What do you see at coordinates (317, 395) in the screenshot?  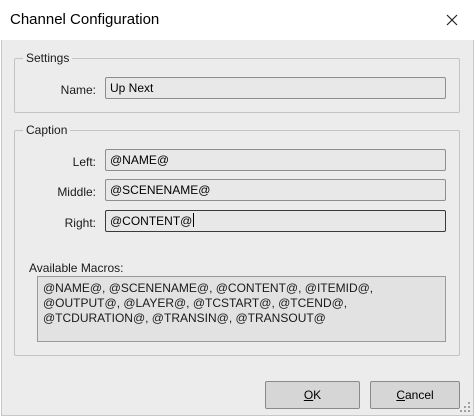 I see `ok-label-rest: K` at bounding box center [317, 395].